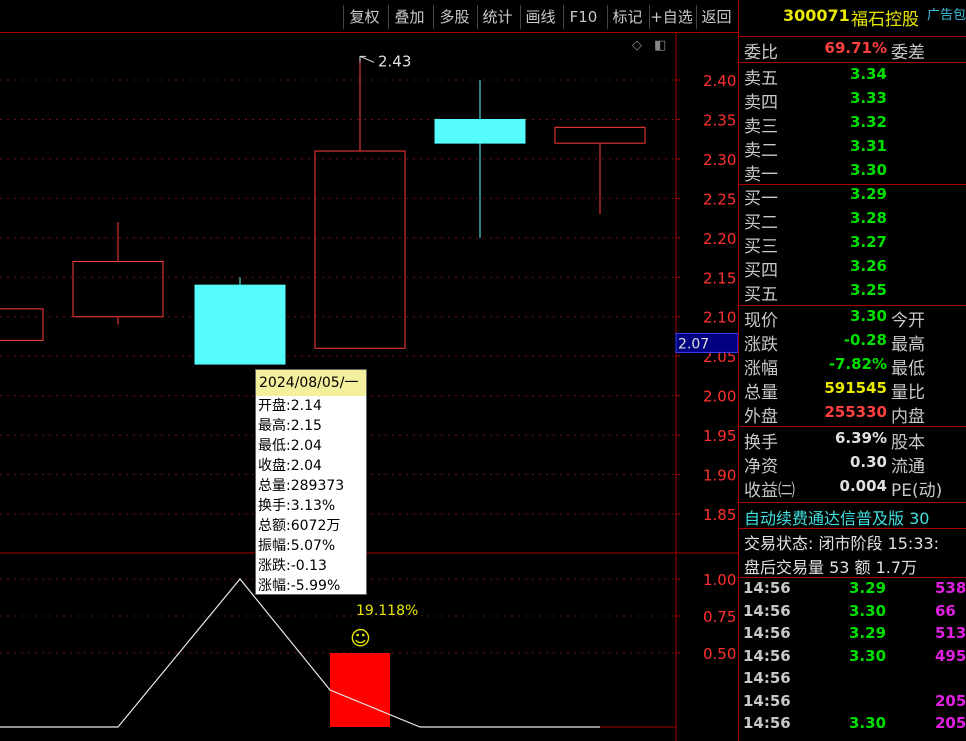 The width and height of the screenshot is (966, 741). Describe the element at coordinates (868, 242) in the screenshot. I see `buy-level-value: 3.27` at that location.